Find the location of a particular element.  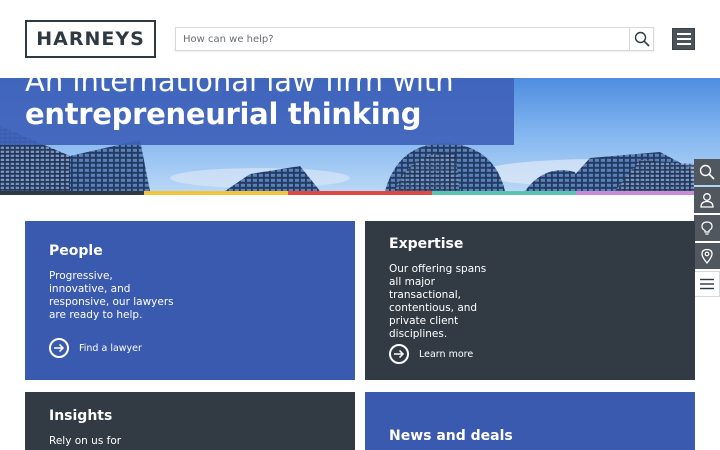

insights-card-text: Rely on us for is located at coordinates (85, 441).